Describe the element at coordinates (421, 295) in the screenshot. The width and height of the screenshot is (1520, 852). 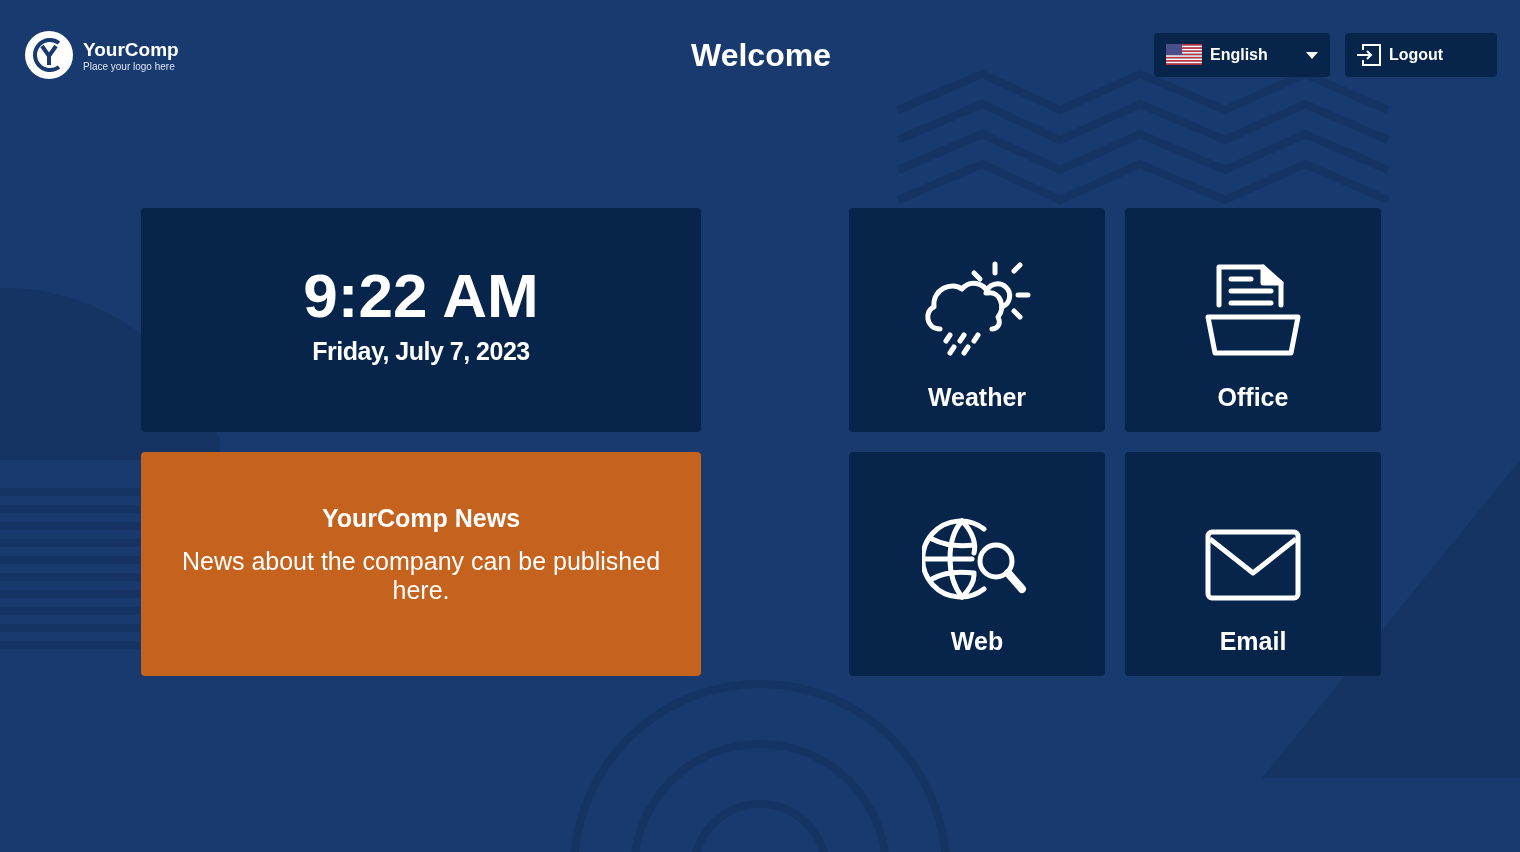
I see `clock-time: 9:22 AM` at that location.